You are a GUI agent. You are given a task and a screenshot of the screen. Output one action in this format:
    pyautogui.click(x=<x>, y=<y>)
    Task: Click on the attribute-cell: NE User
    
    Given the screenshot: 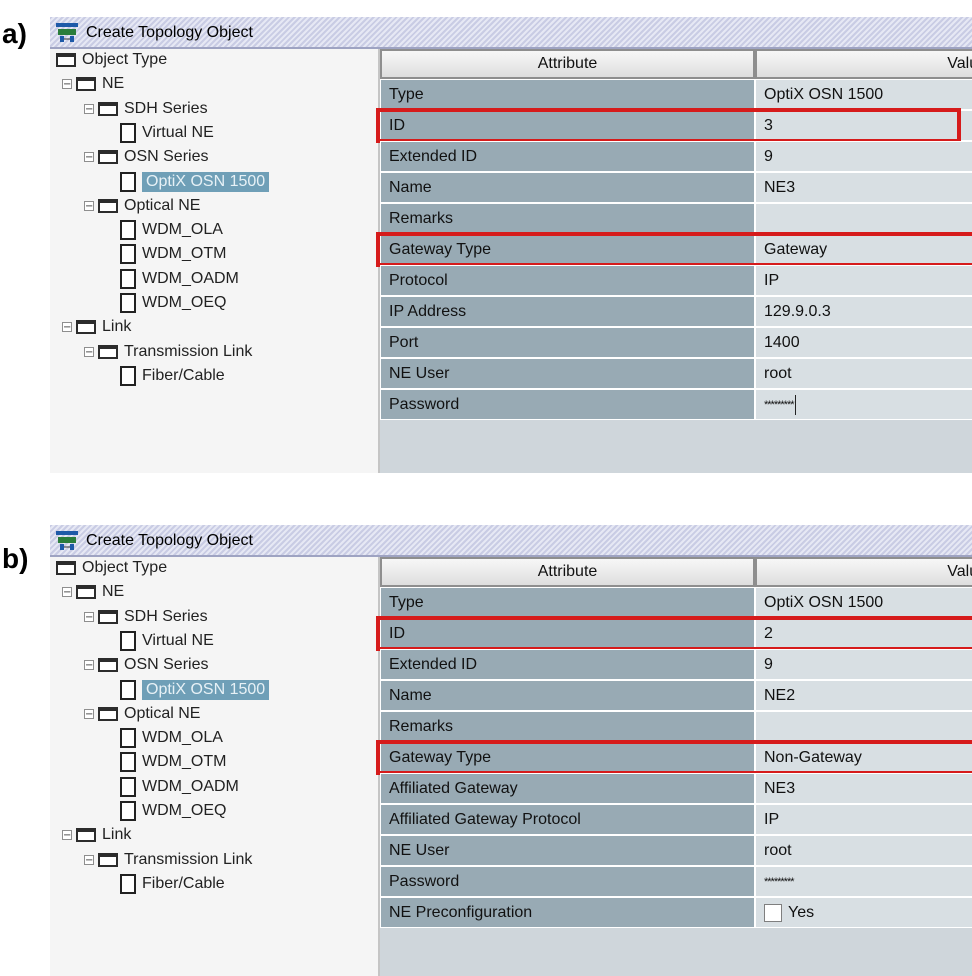 What is the action you would take?
    pyautogui.click(x=567, y=373)
    